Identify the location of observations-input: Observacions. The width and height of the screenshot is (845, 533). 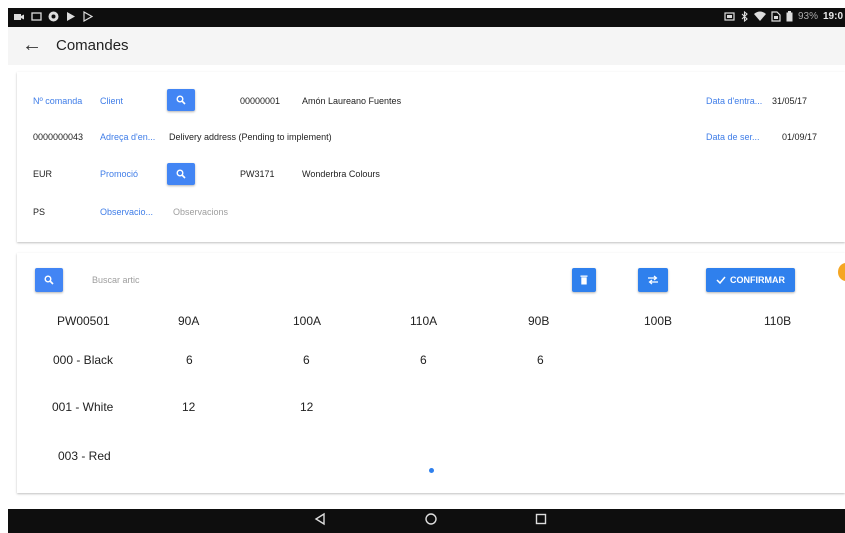
(200, 212).